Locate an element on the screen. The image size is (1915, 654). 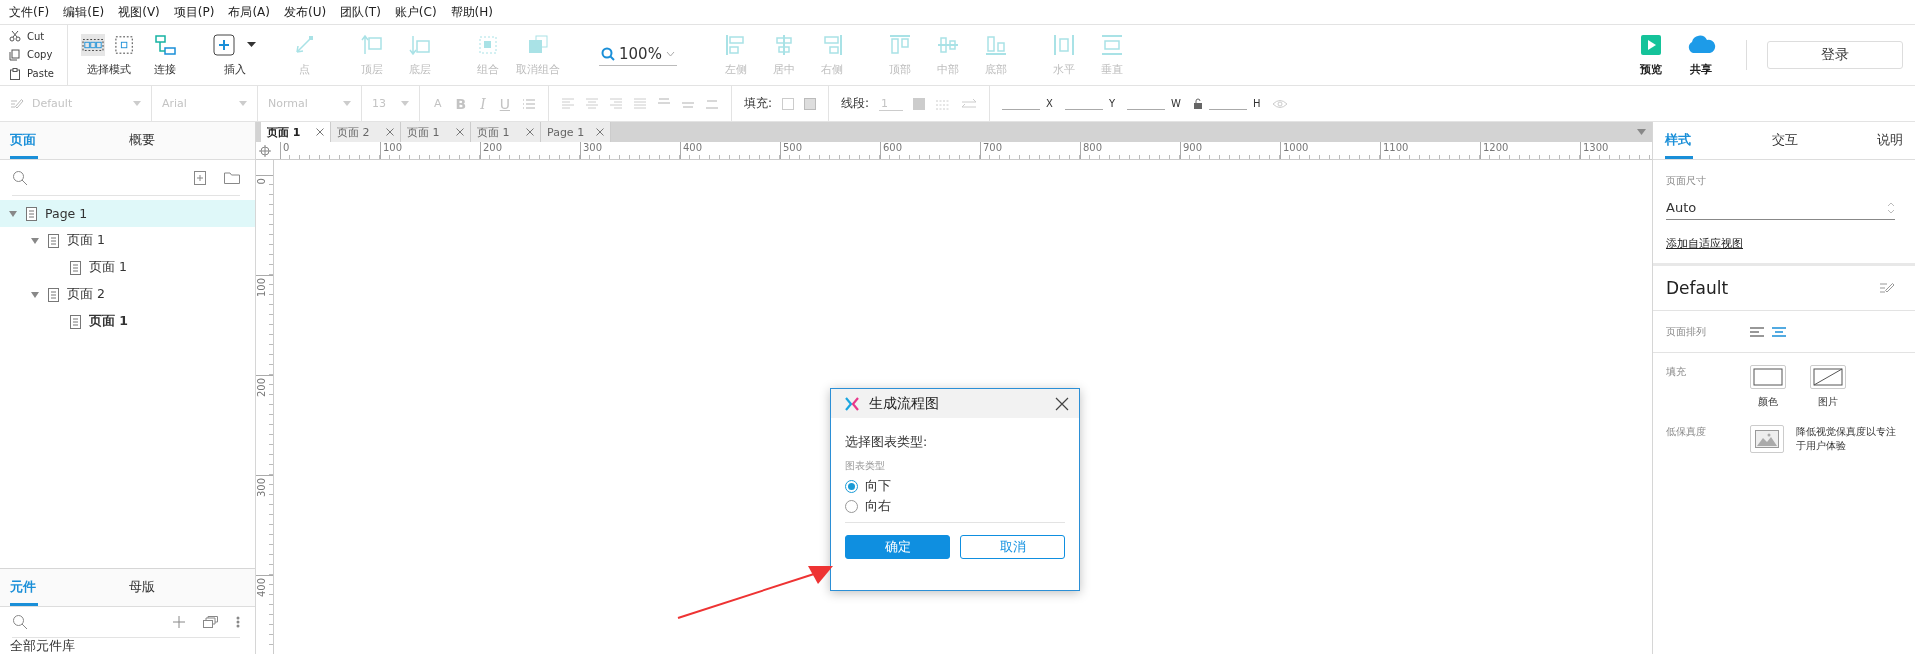
menu-item: 编辑(E) is located at coordinates (84, 12).